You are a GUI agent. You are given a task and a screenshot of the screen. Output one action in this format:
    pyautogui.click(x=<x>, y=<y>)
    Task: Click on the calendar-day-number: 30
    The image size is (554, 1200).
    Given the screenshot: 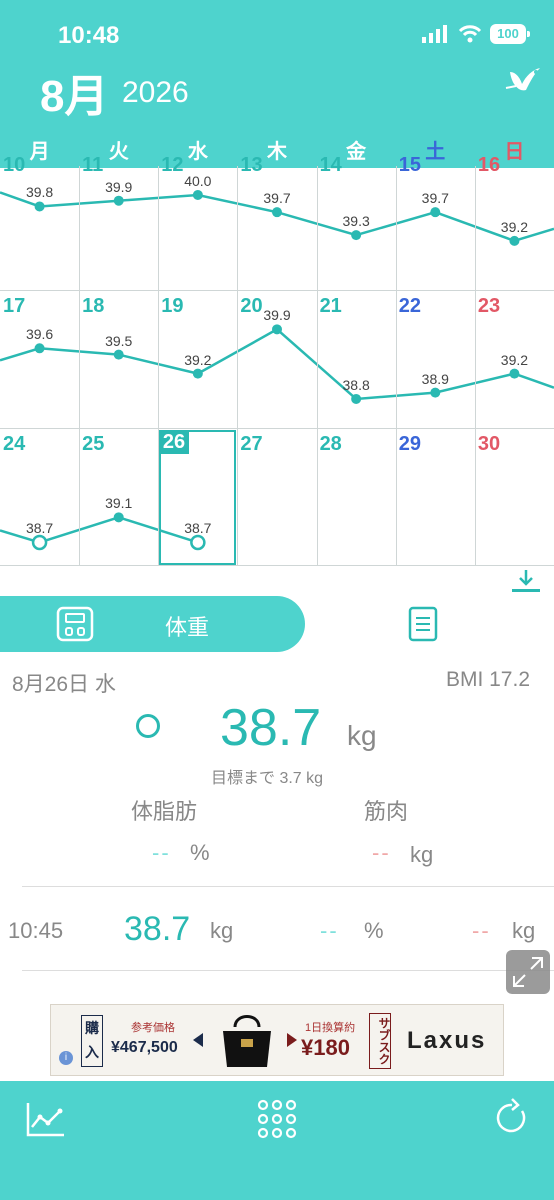 What is the action you would take?
    pyautogui.click(x=489, y=444)
    